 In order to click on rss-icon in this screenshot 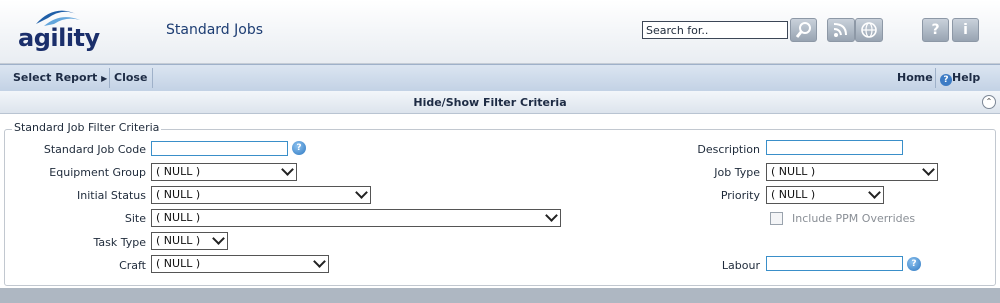, I will do `click(840, 30)`.